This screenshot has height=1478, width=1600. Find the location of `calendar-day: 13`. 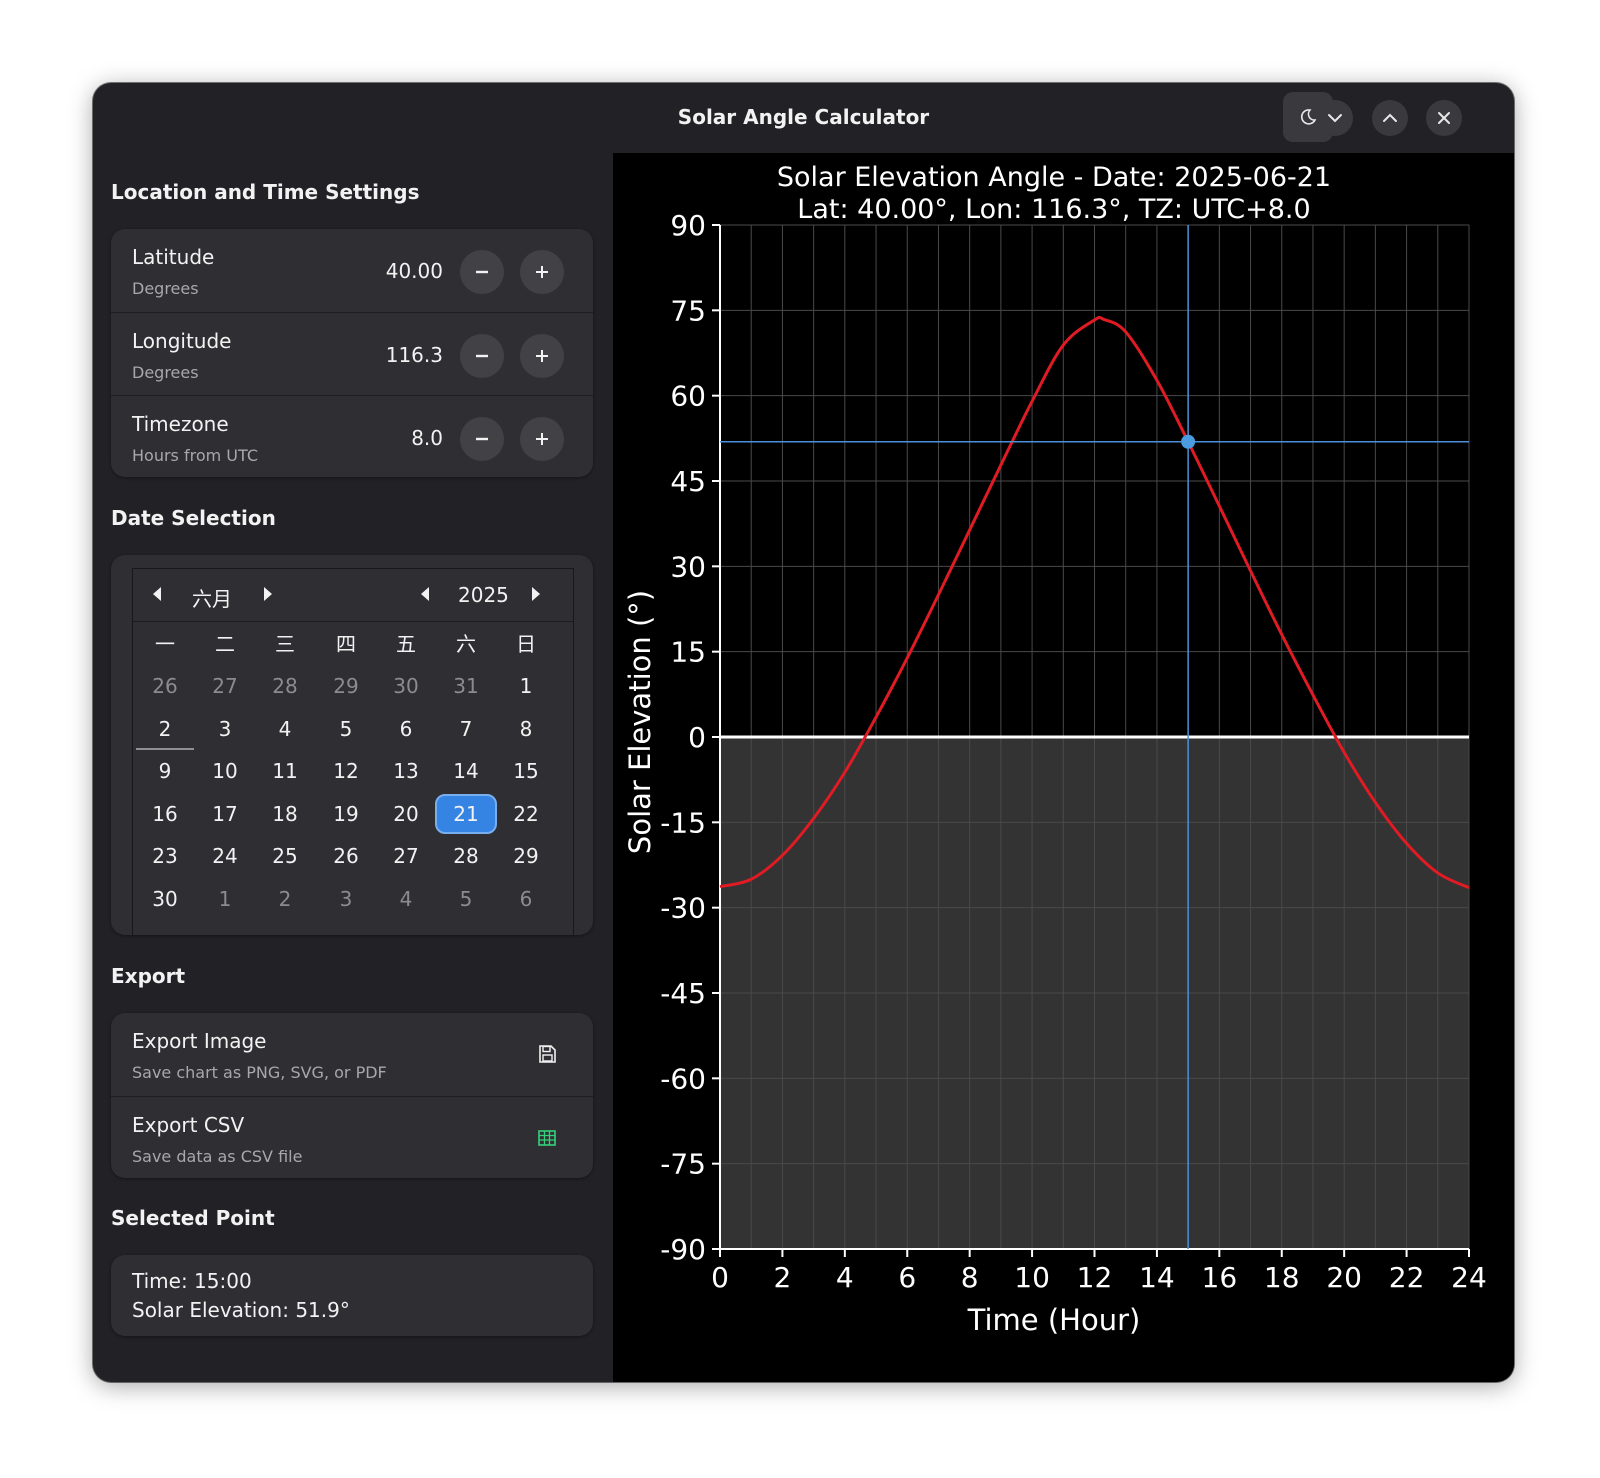

calendar-day: 13 is located at coordinates (406, 771).